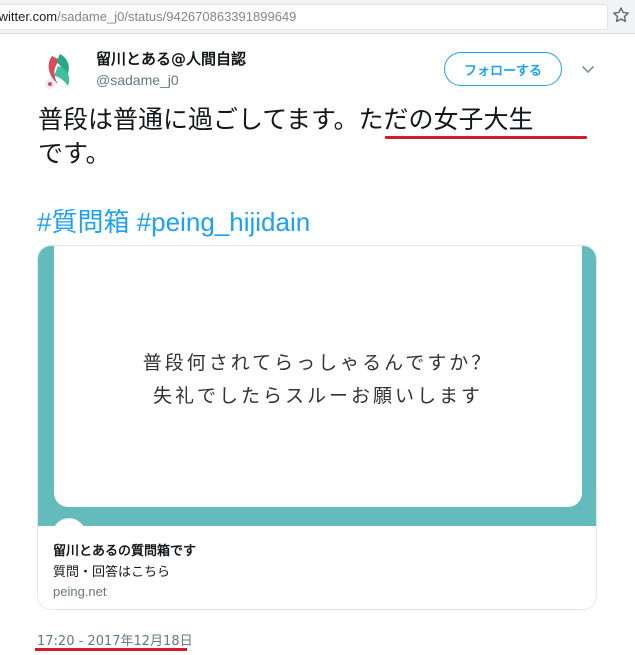  Describe the element at coordinates (112, 572) in the screenshot. I see `card-description: 質問・回答はこちら` at that location.